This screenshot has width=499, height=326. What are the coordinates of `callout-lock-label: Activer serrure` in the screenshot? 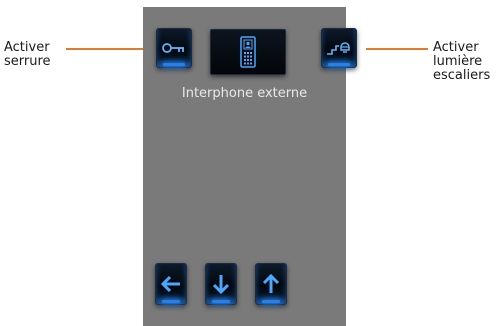 It's located at (27, 55).